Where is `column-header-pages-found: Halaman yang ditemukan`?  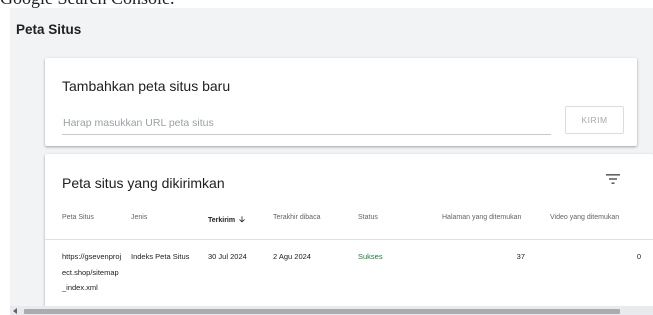
column-header-pages-found: Halaman yang ditemukan is located at coordinates (481, 217).